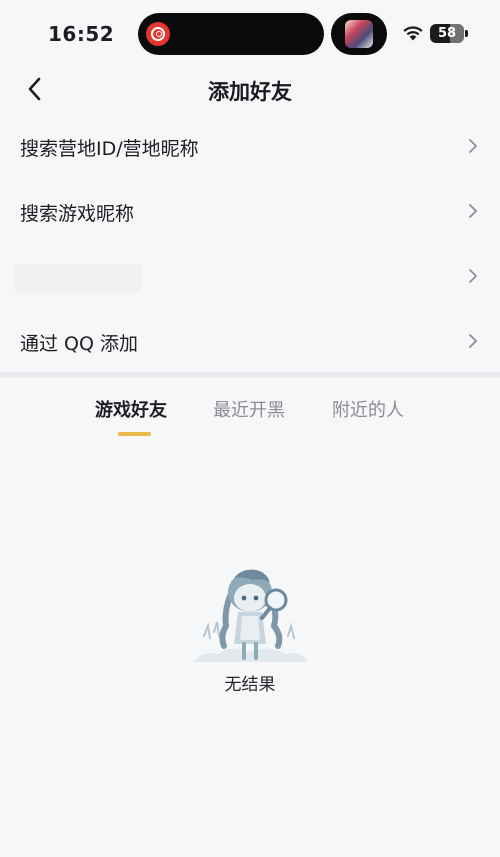 Image resolution: width=500 pixels, height=857 pixels. I want to click on battery-icon: 58, so click(449, 33).